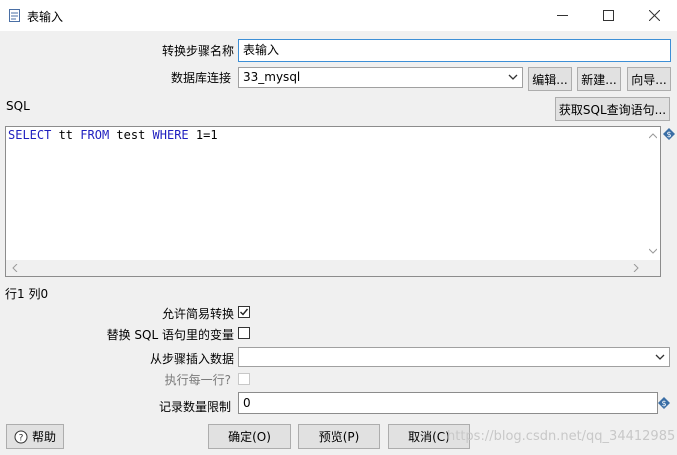 Image resolution: width=677 pixels, height=455 pixels. I want to click on step-name-label: 转换步骤名称, so click(197, 51).